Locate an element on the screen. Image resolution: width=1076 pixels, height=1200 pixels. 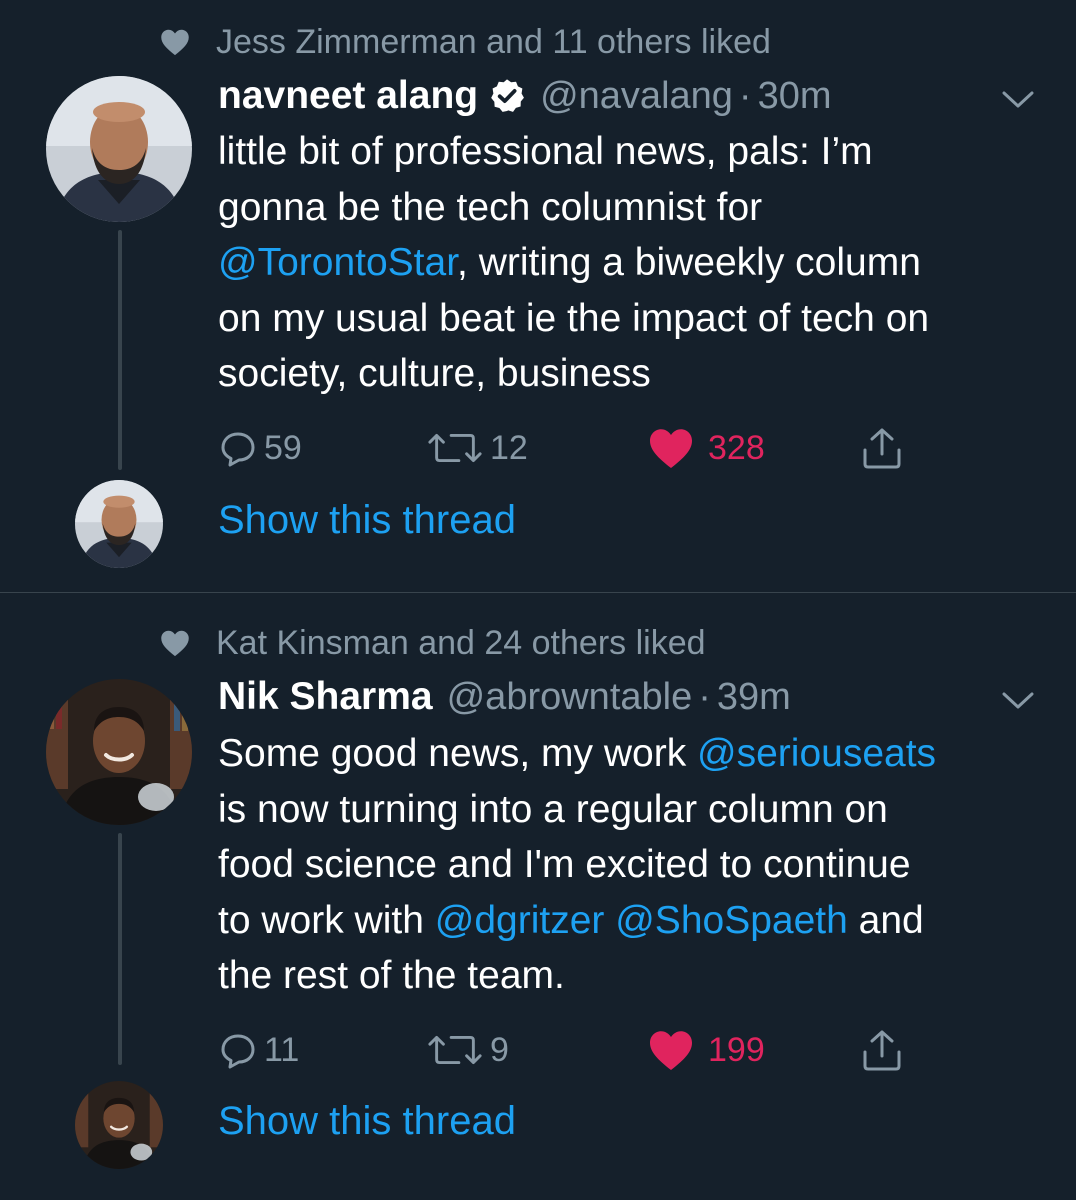
username-handle: @navalang is located at coordinates (636, 96).